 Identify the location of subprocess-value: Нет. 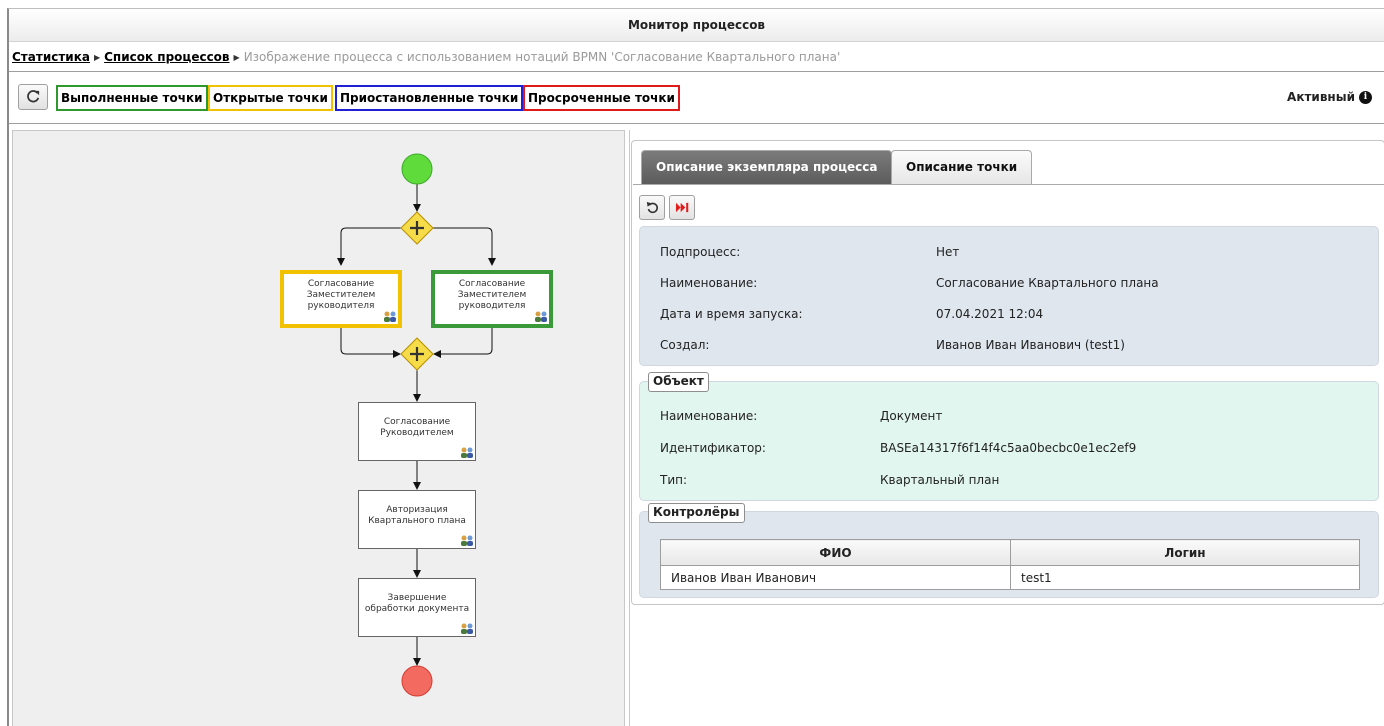
(948, 252).